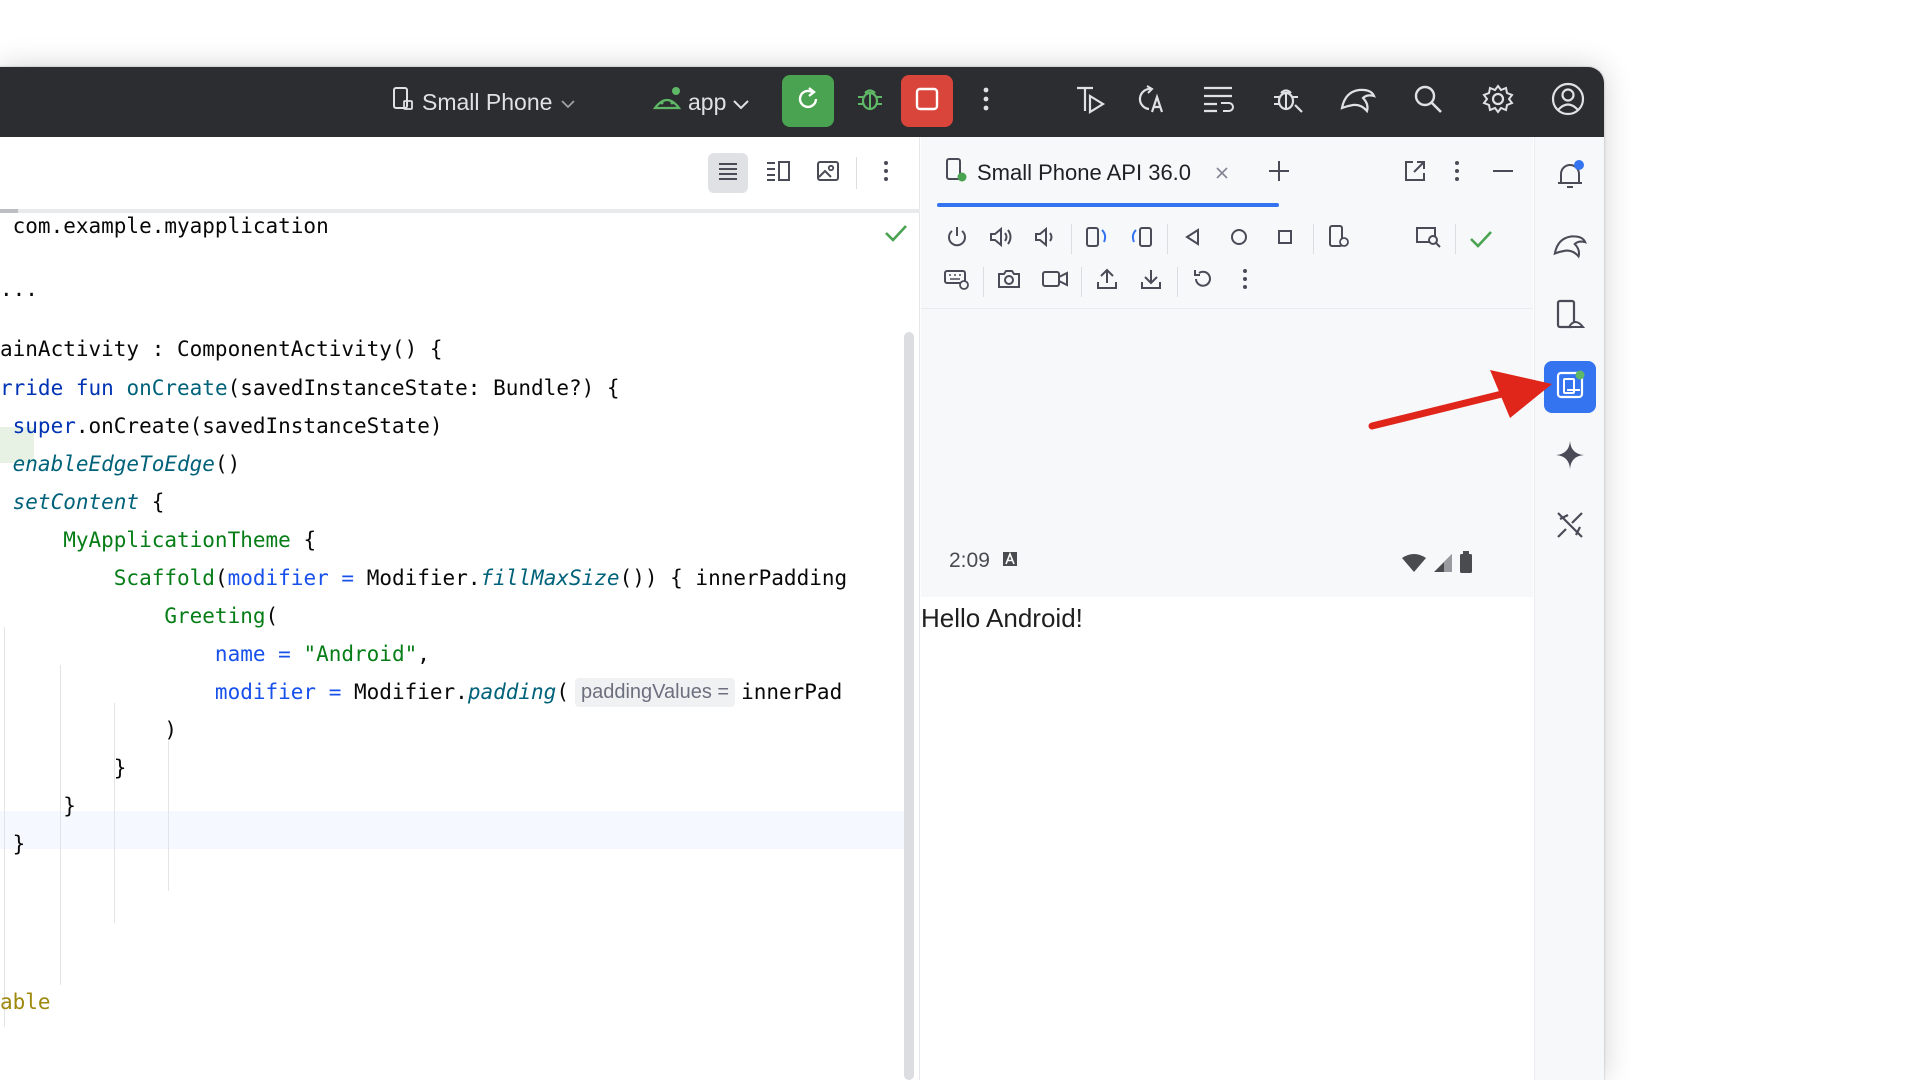  What do you see at coordinates (1222, 173) in the screenshot?
I see `close-tab-icon` at bounding box center [1222, 173].